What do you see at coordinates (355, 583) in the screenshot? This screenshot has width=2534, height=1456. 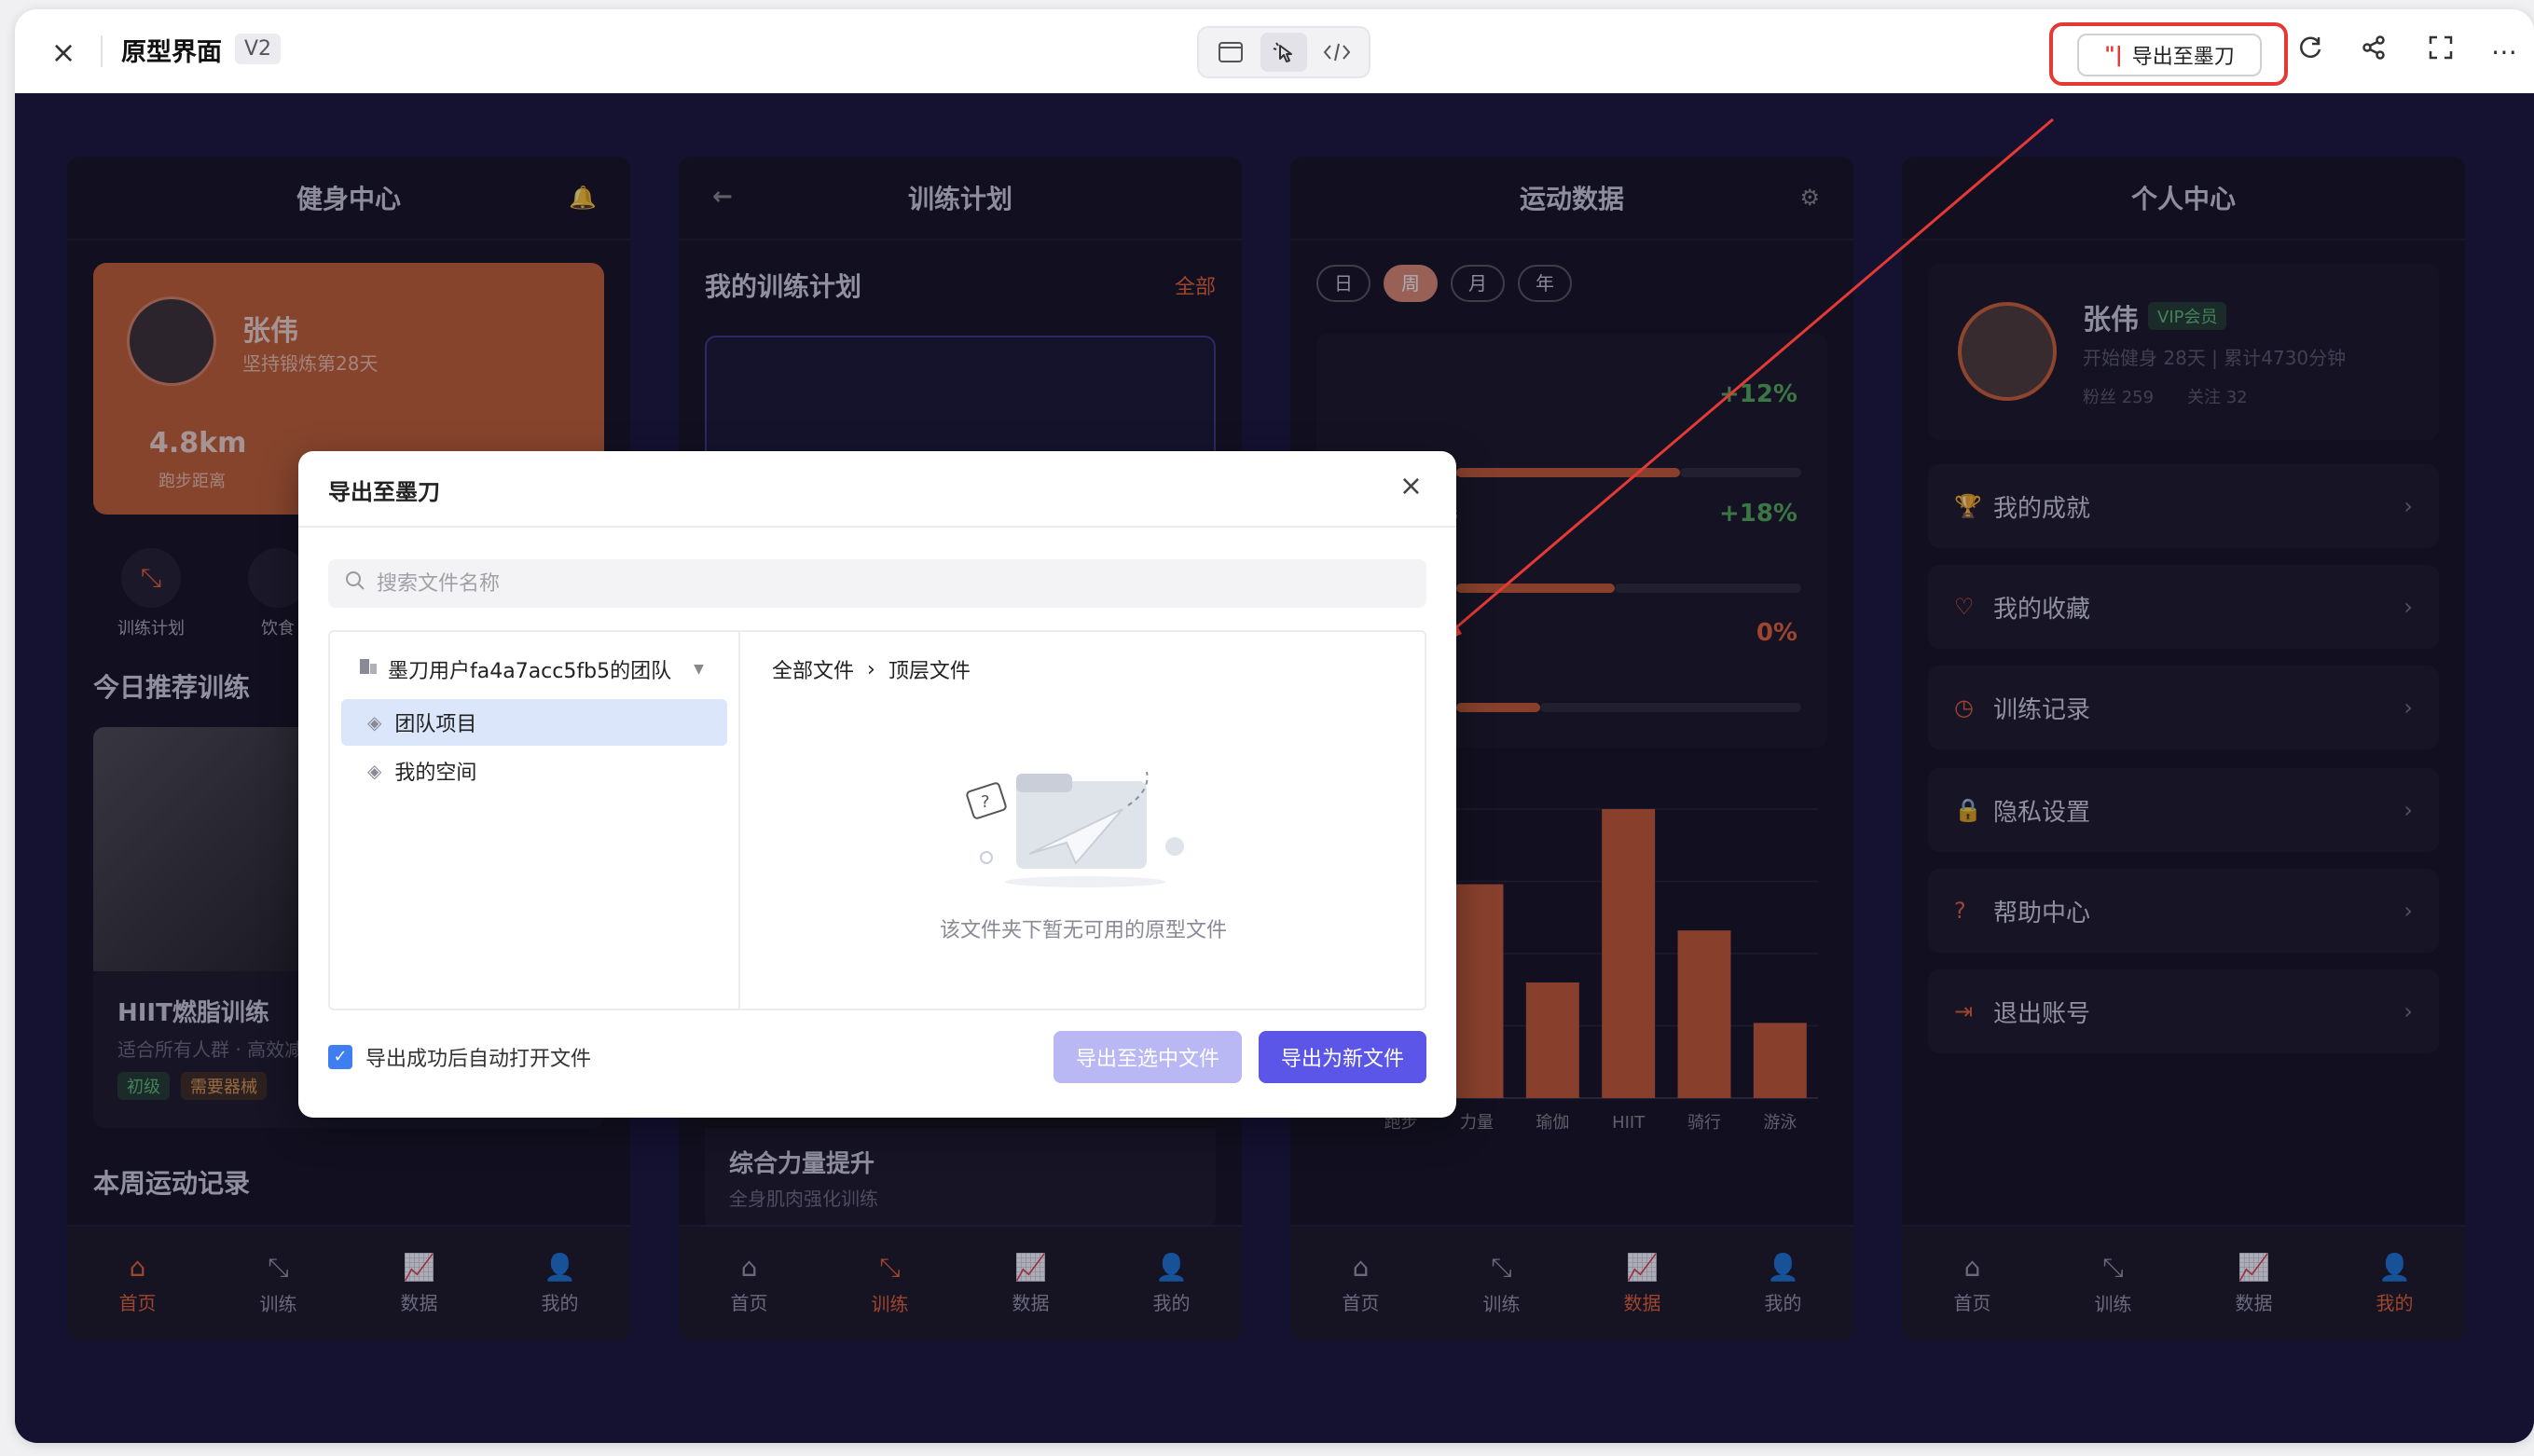 I see `search-icon` at bounding box center [355, 583].